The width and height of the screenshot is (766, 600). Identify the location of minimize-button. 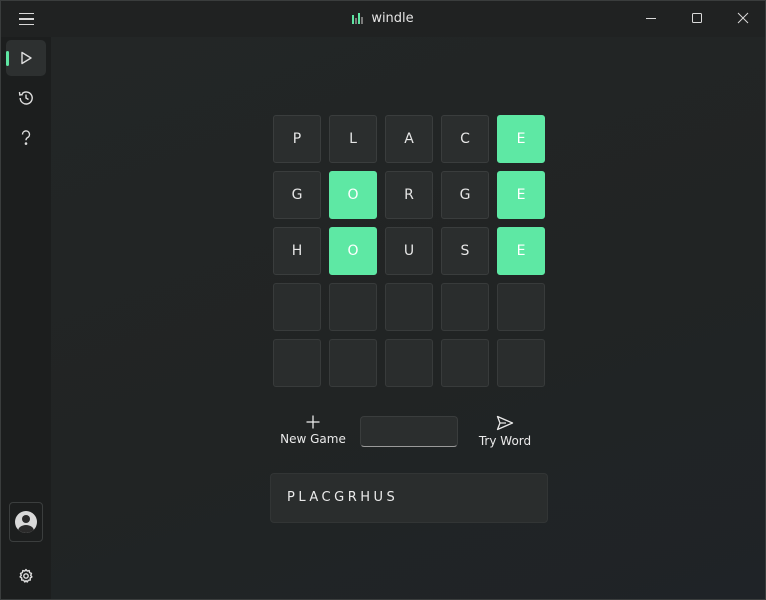
(651, 18).